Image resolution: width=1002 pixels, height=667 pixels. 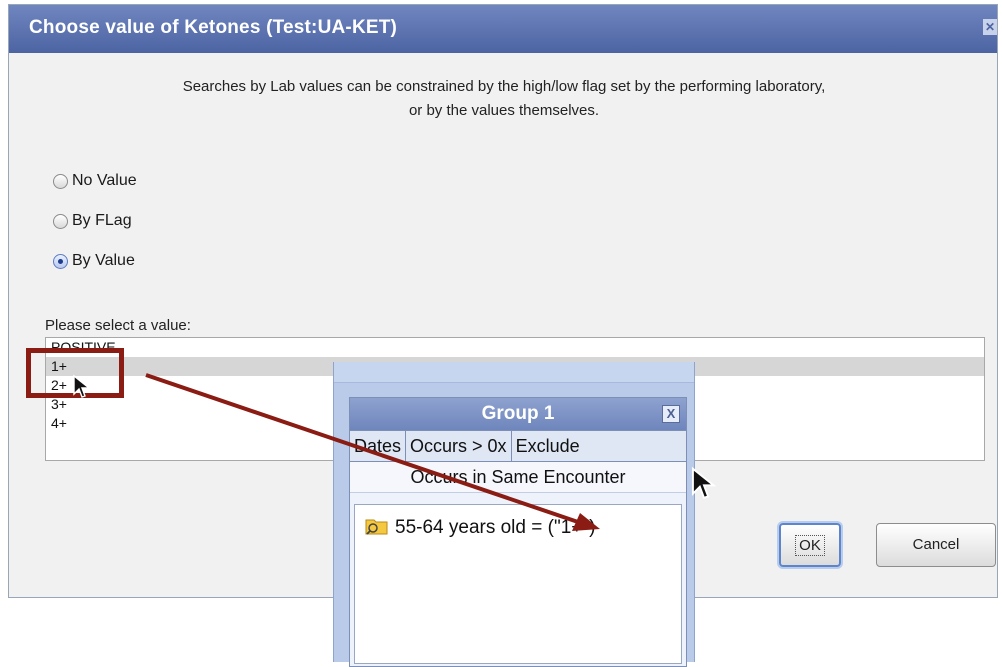 What do you see at coordinates (372, 452) in the screenshot?
I see `annotation-arrow` at bounding box center [372, 452].